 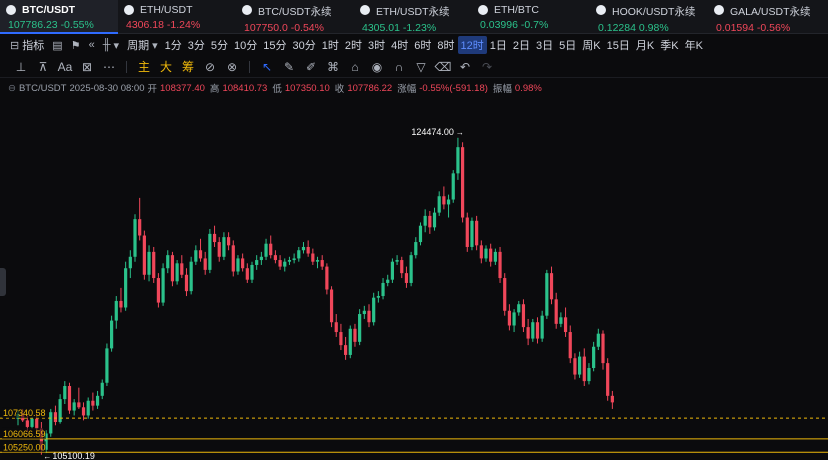 What do you see at coordinates (498, 45) in the screenshot?
I see `timeframe-13: 1日` at bounding box center [498, 45].